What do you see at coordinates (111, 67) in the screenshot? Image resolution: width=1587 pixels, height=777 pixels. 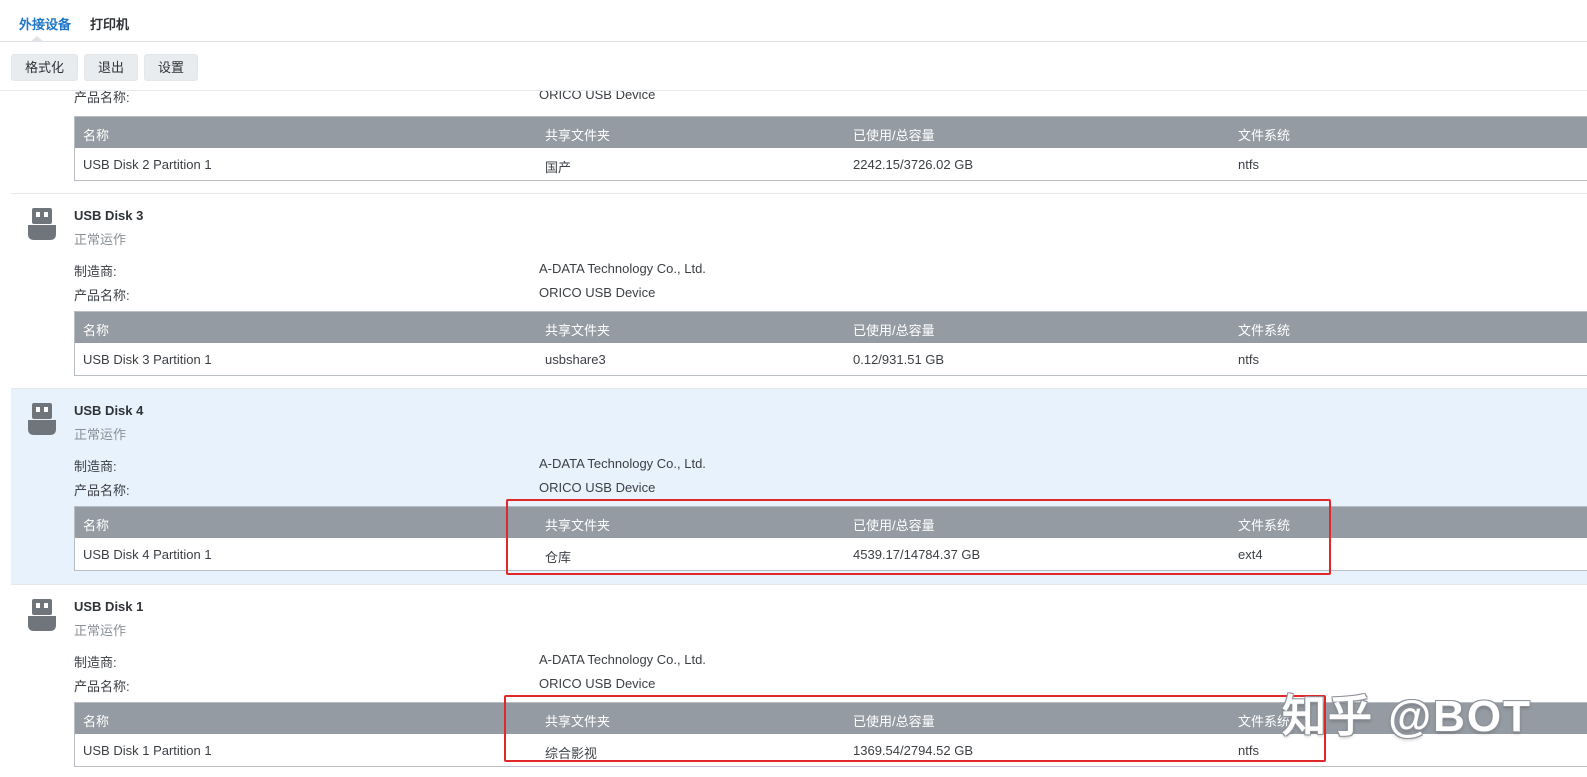 I see `eject-button: 退出` at bounding box center [111, 67].